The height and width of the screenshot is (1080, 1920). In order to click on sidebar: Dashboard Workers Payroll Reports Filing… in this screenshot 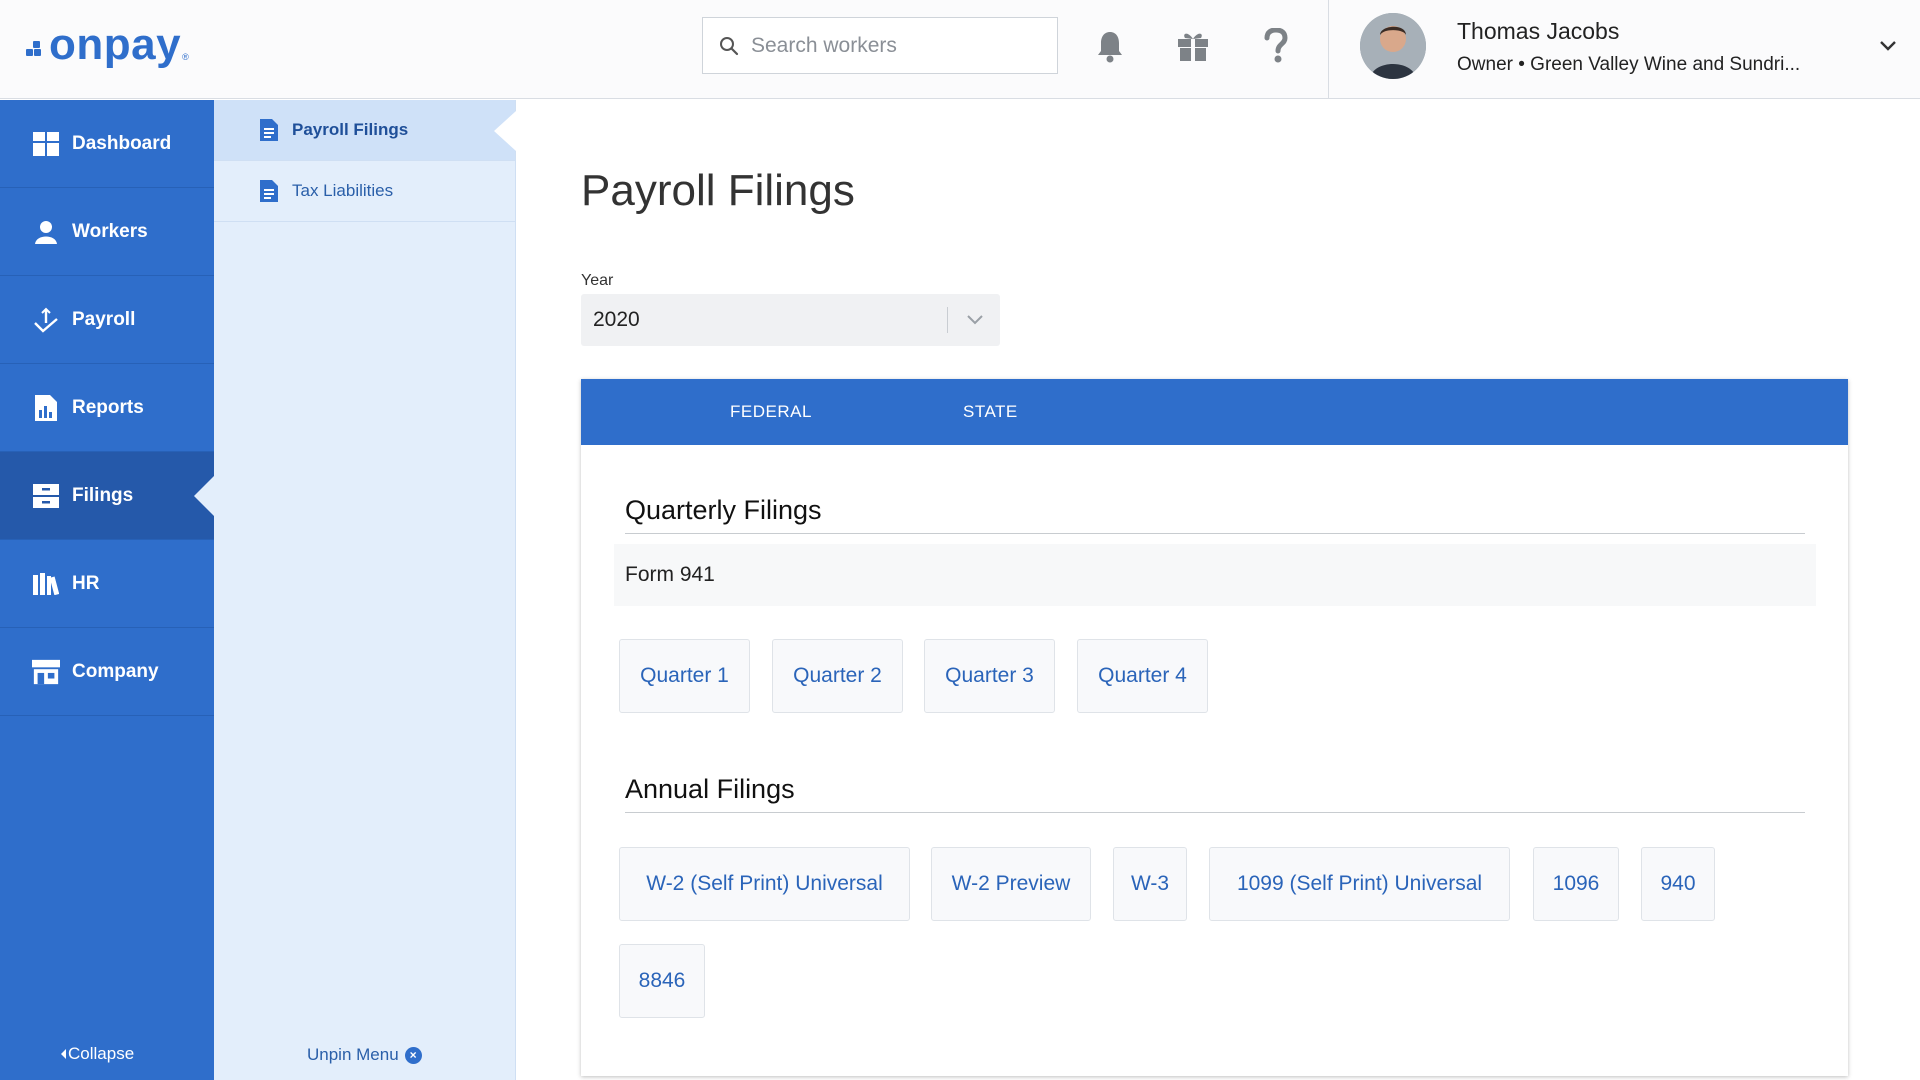, I will do `click(107, 590)`.